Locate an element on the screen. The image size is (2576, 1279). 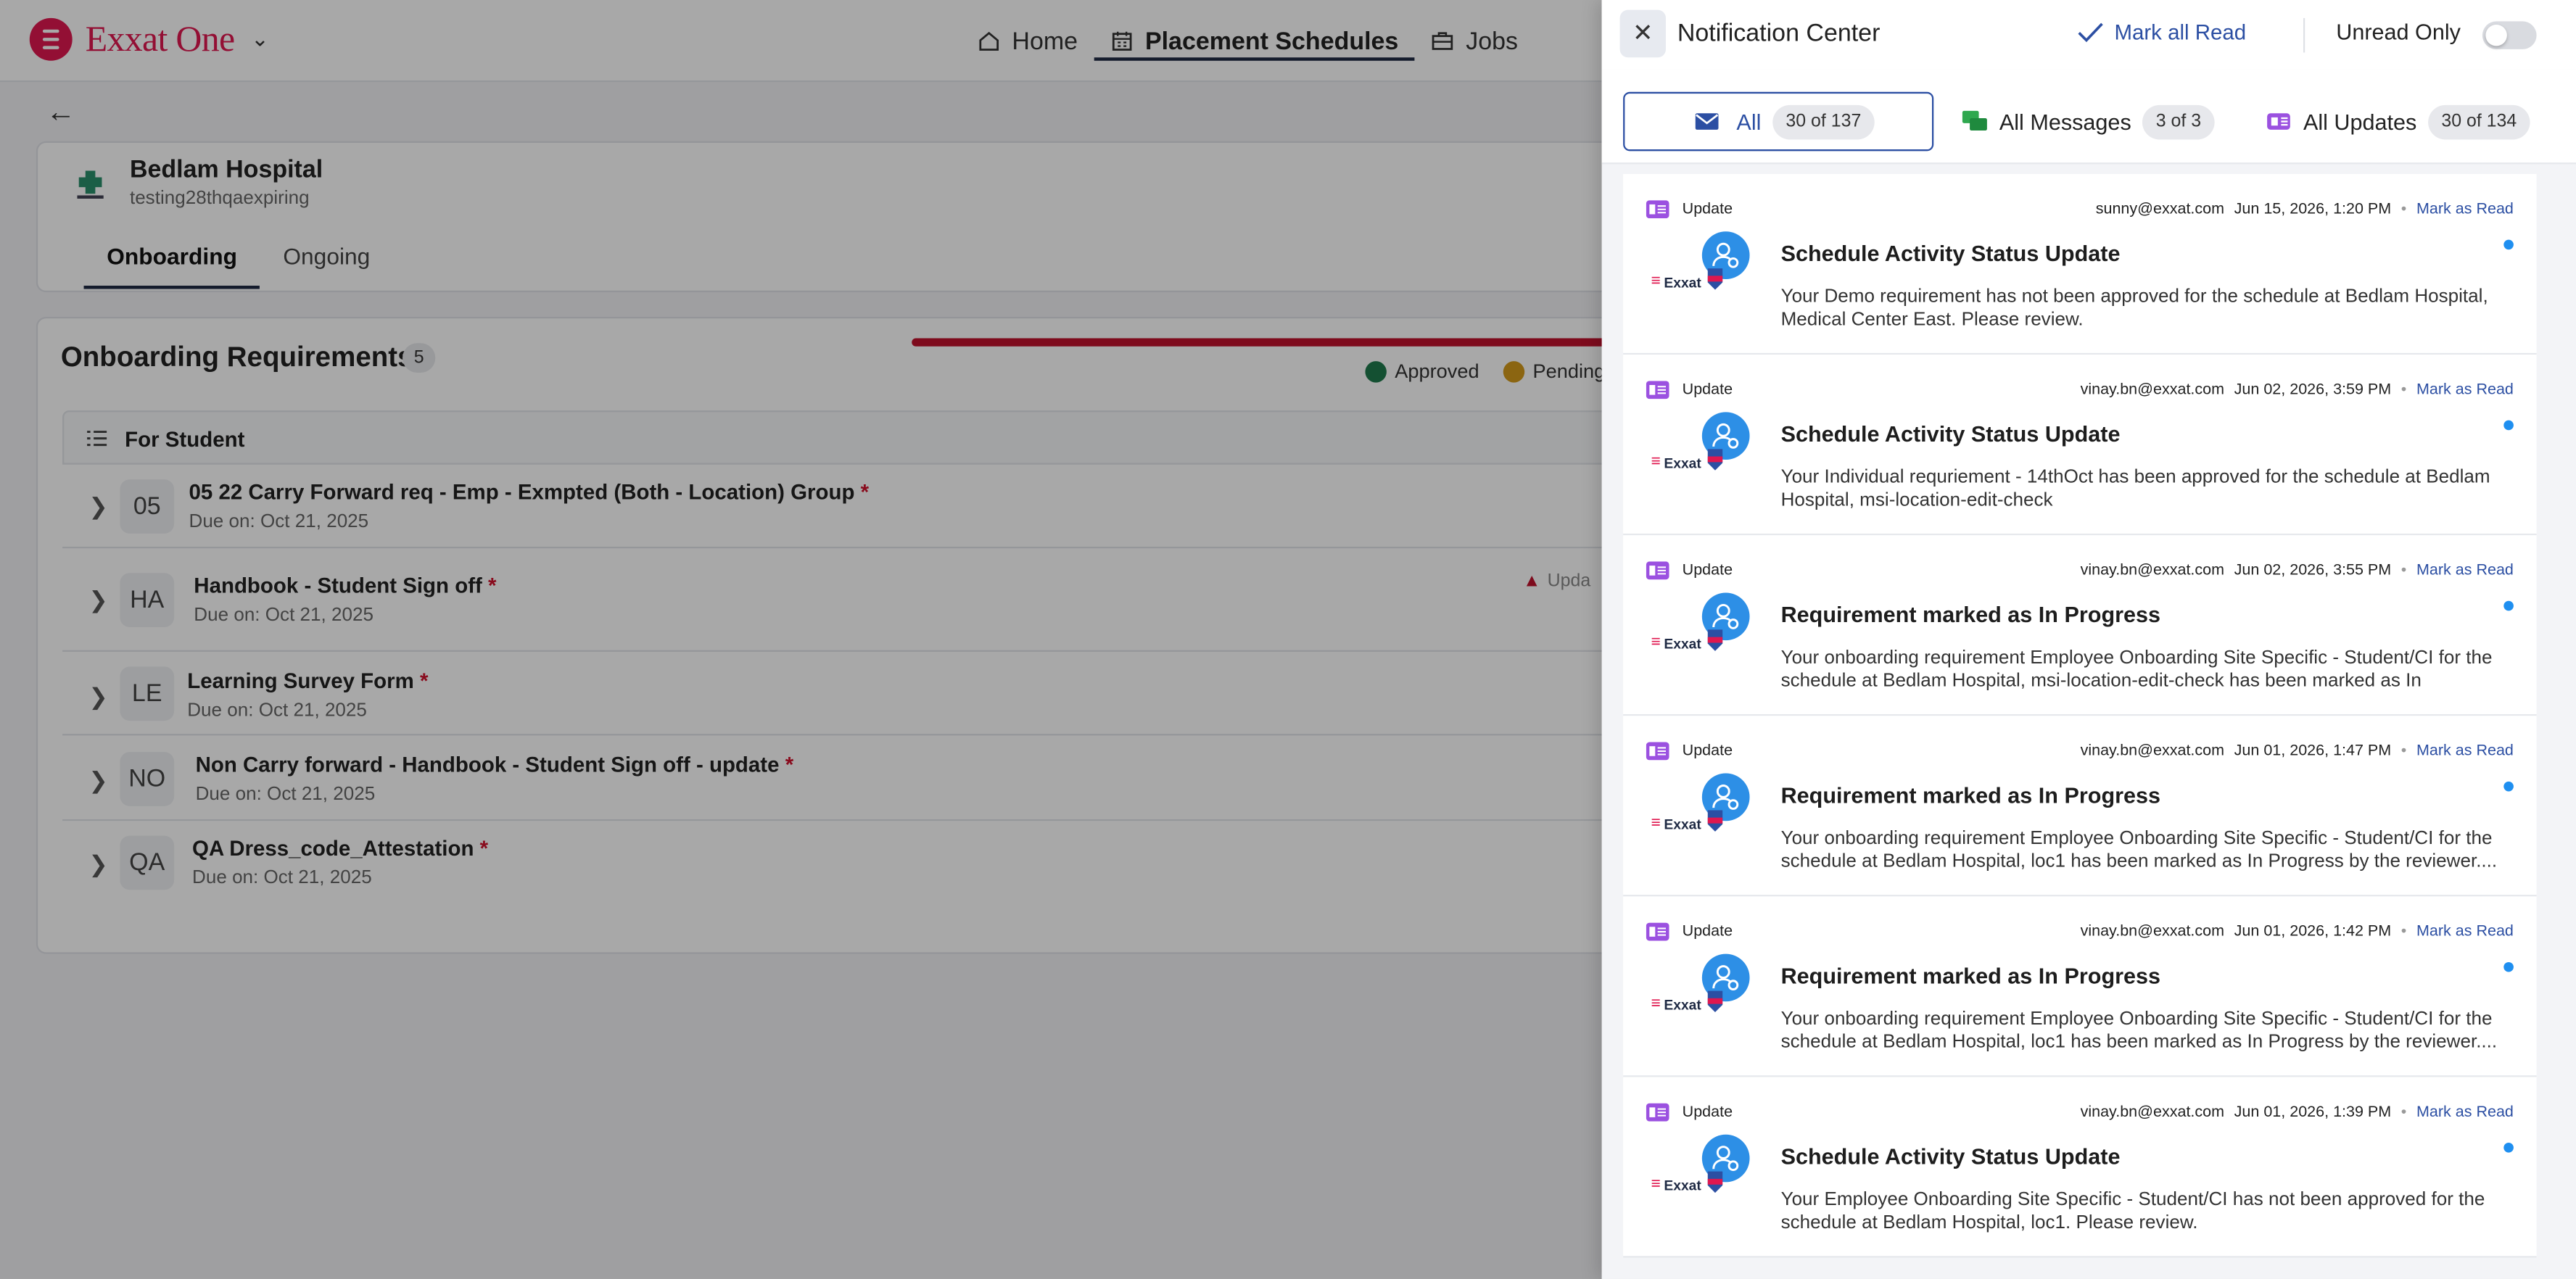
filter-tab-all-label: All is located at coordinates (1749, 122).